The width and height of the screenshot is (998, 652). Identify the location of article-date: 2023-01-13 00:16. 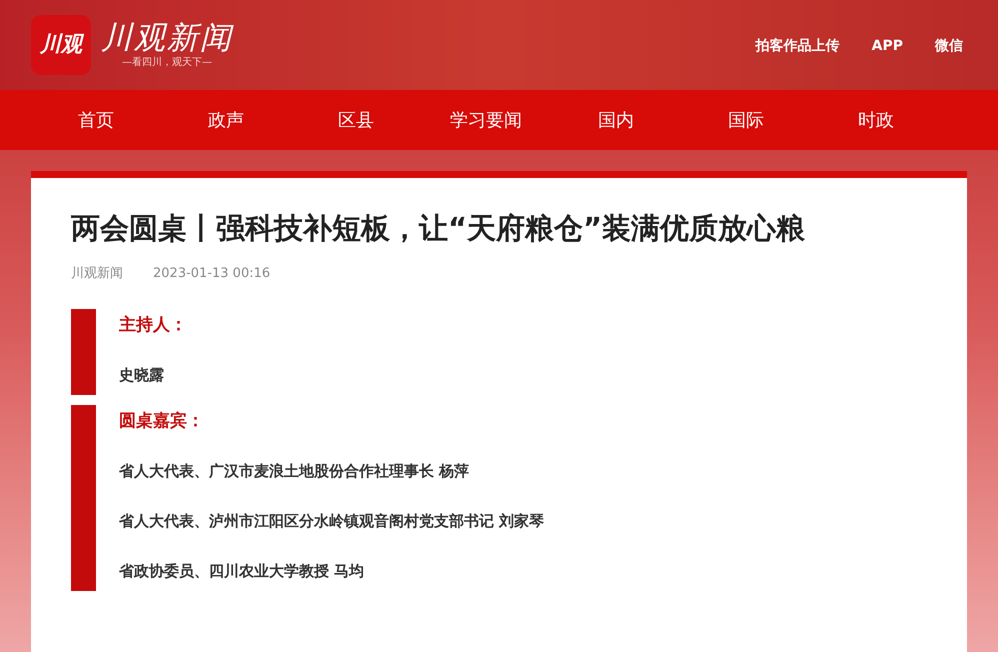
(211, 274).